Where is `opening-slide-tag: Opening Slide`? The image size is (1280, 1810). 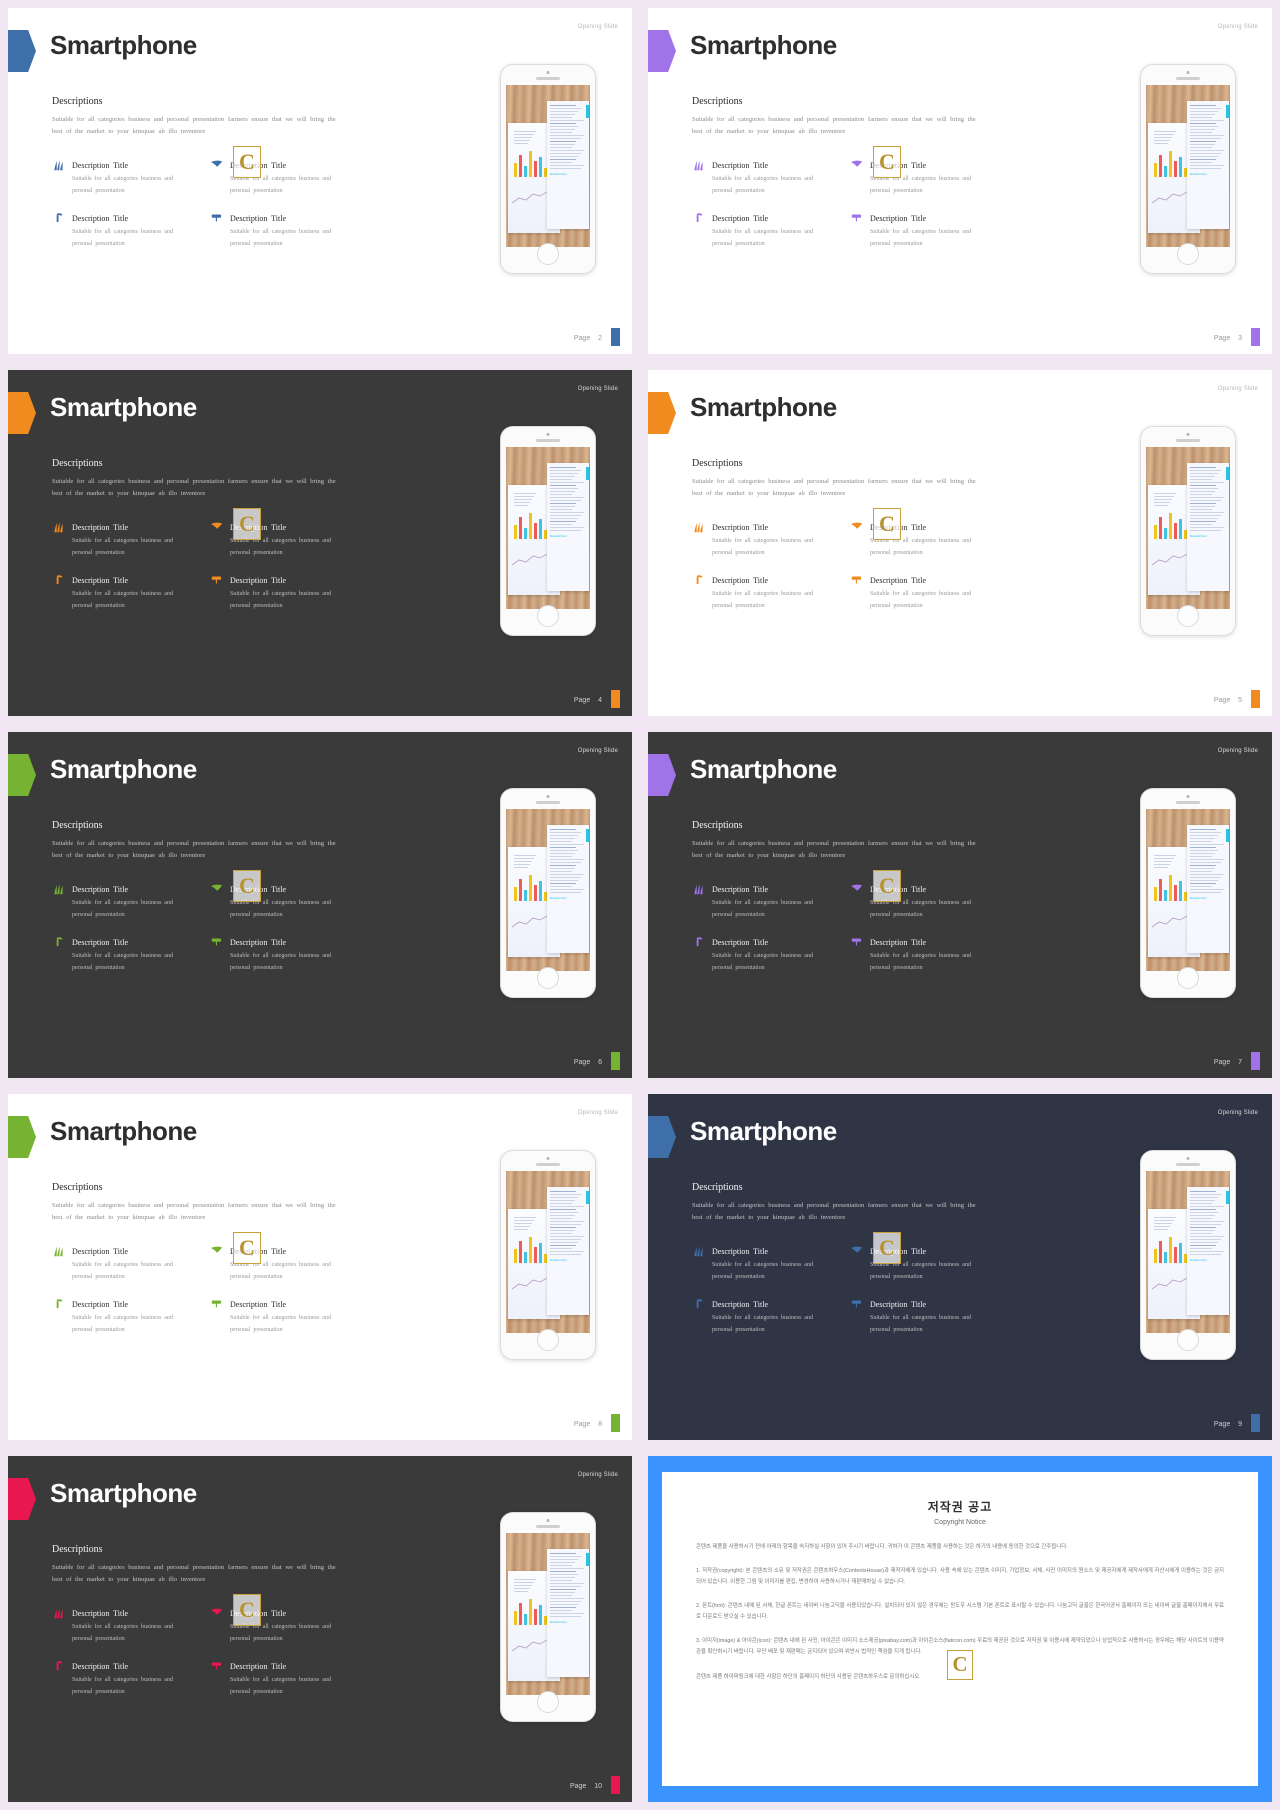 opening-slide-tag: Opening Slide is located at coordinates (597, 389).